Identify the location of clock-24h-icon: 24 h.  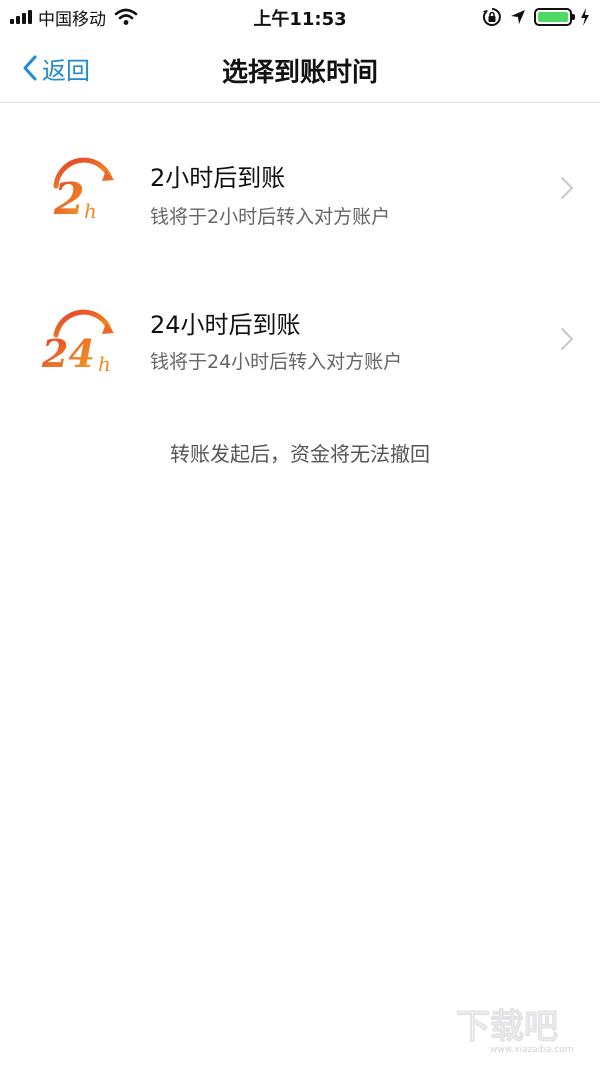
(77, 342).